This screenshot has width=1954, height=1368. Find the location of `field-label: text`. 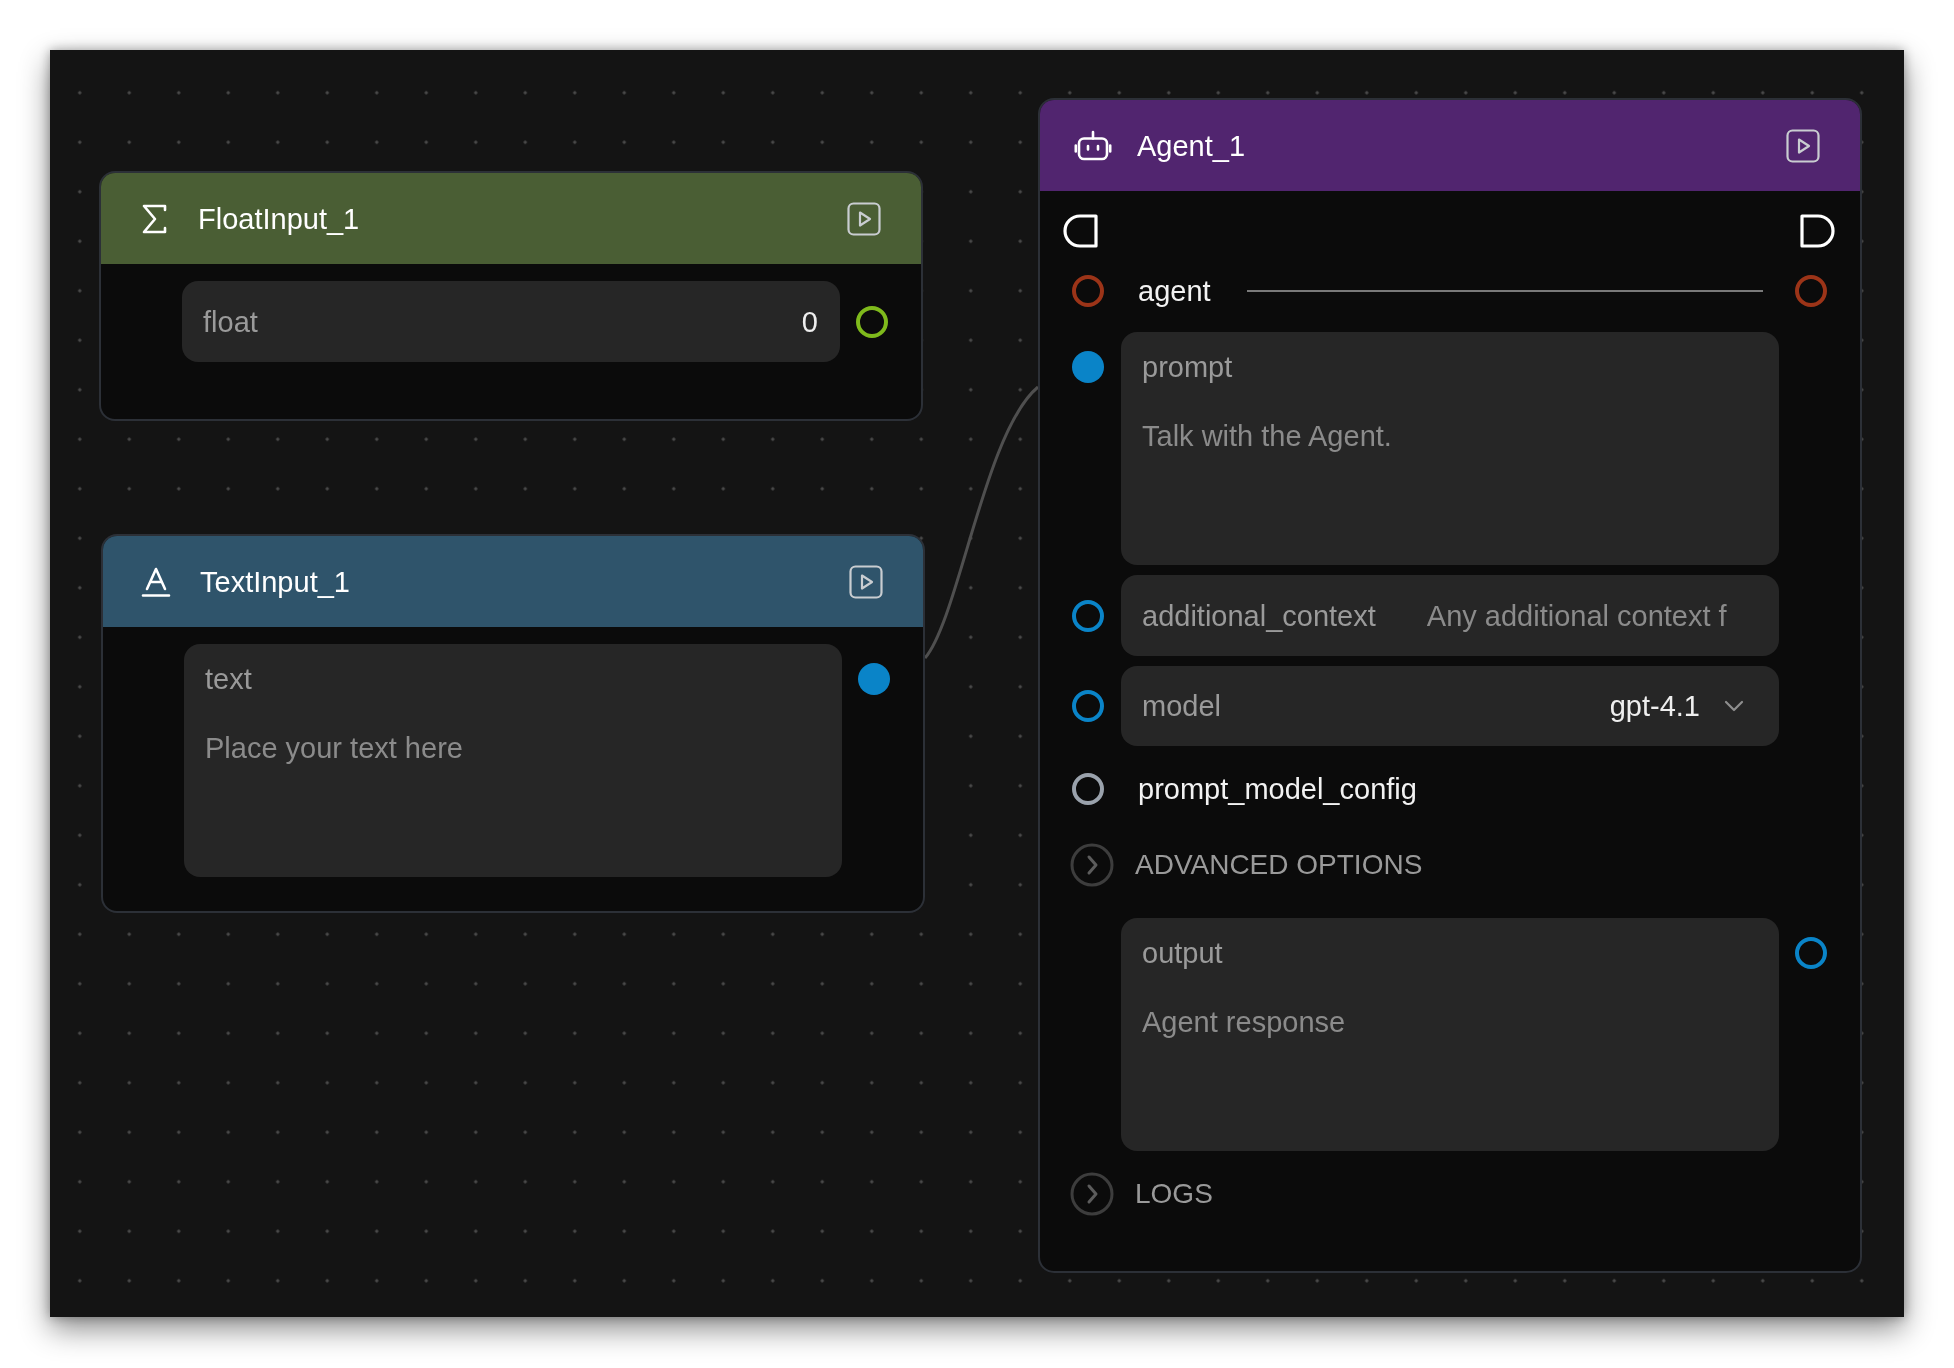

field-label: text is located at coordinates (229, 679).